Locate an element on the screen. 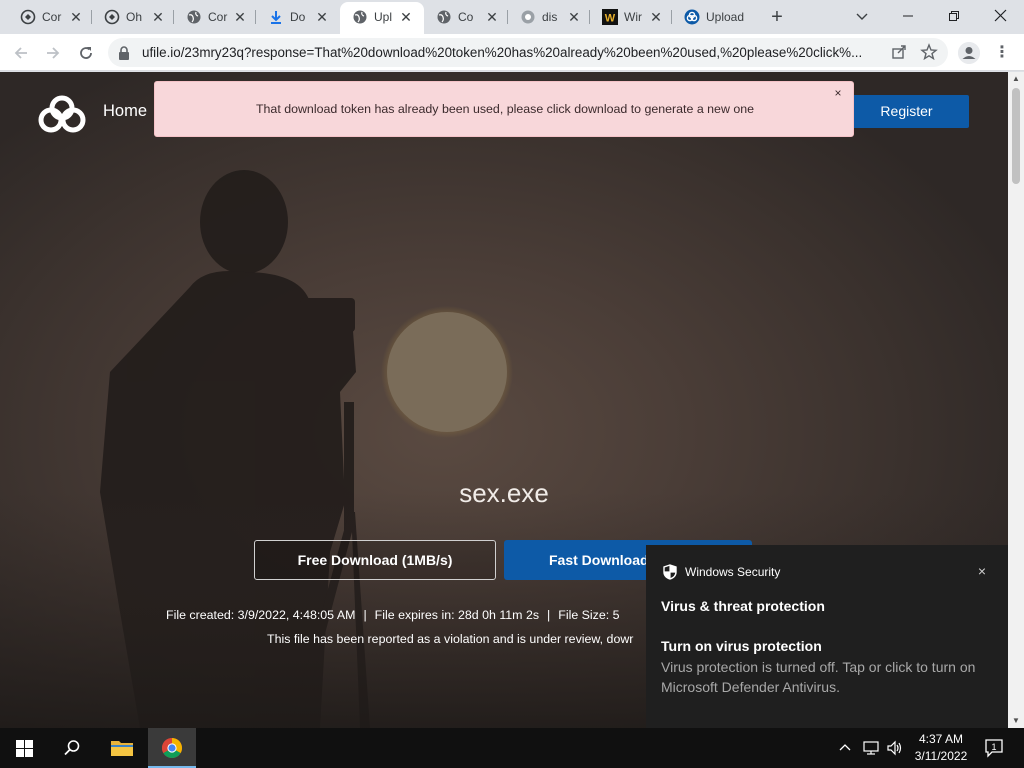 Image resolution: width=1024 pixels, height=768 pixels. browser-tab-active: Upl ✕ is located at coordinates (382, 18).